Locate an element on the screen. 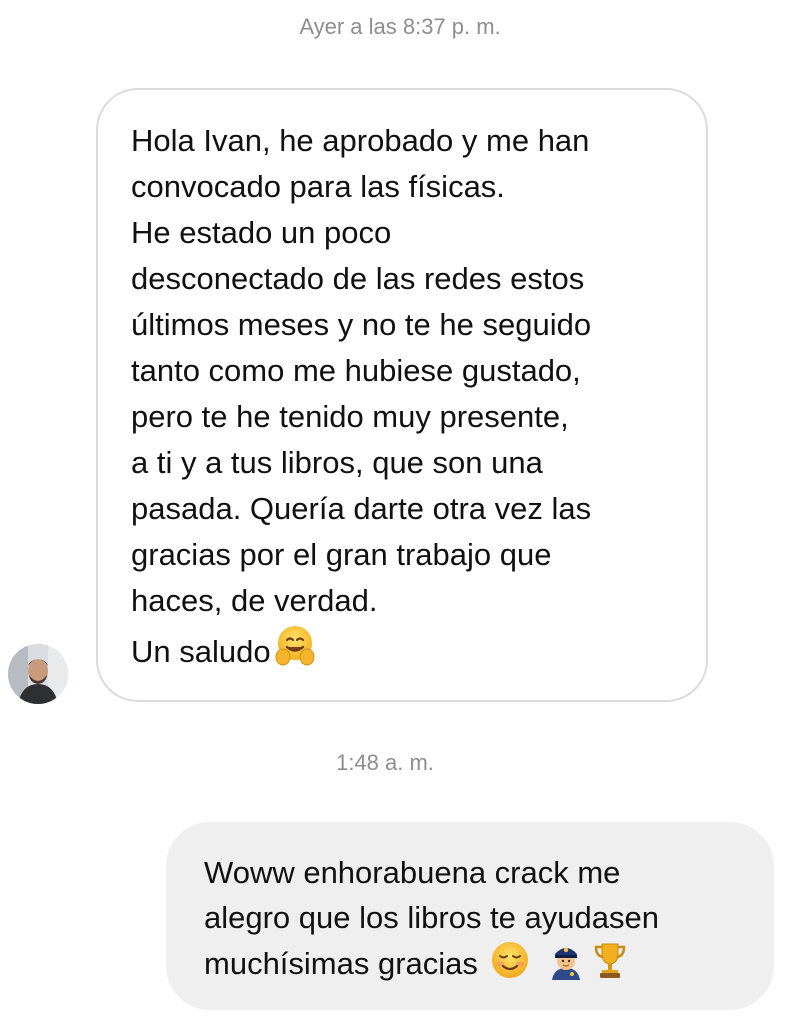 This screenshot has width=800, height=1026. message-text: Un saludo is located at coordinates (201, 651).